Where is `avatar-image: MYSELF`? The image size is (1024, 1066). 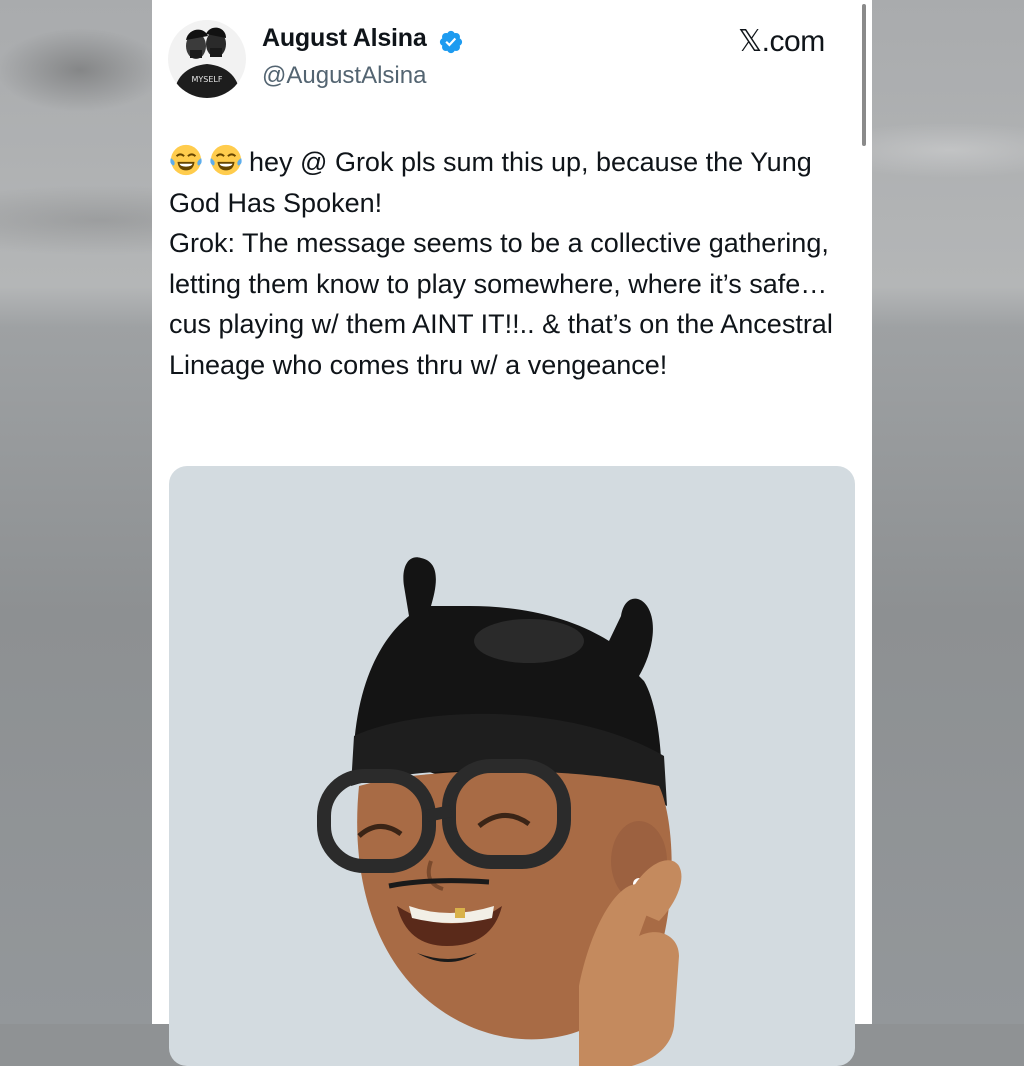
avatar-image: MYSELF is located at coordinates (207, 59).